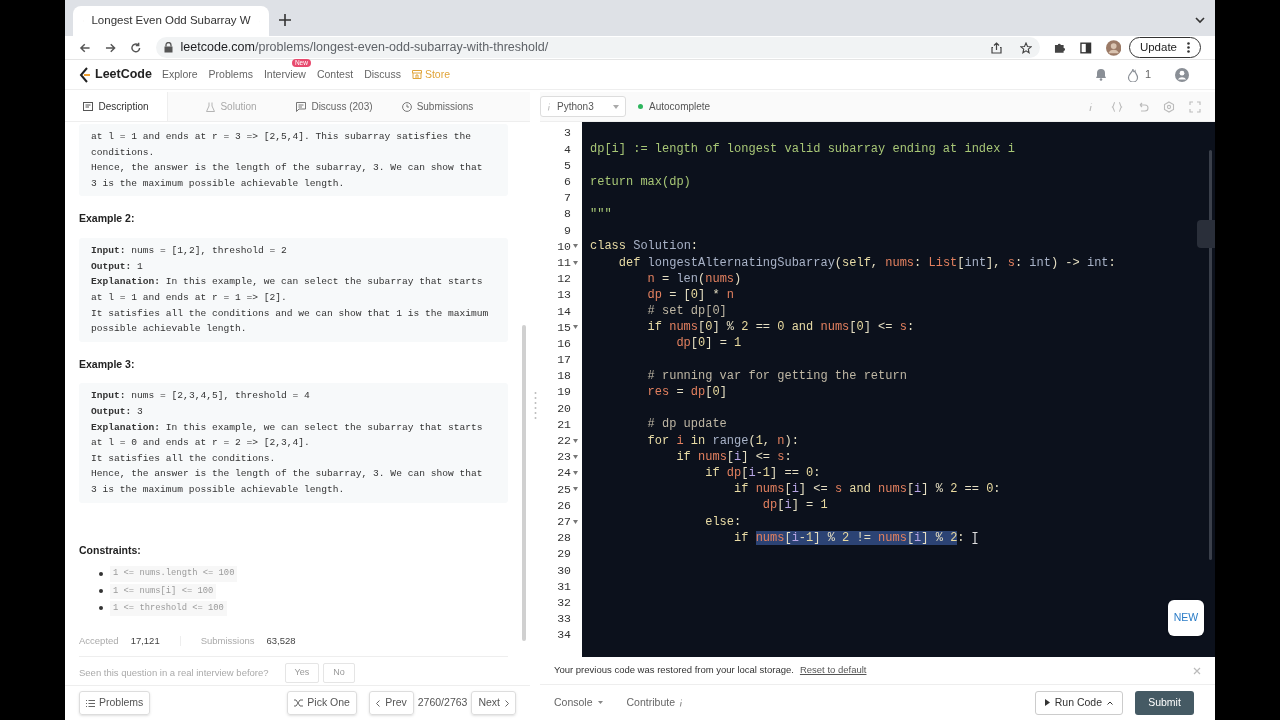 The height and width of the screenshot is (720, 1280). Describe the element at coordinates (567, 182) in the screenshot. I see `line-number: 6` at that location.